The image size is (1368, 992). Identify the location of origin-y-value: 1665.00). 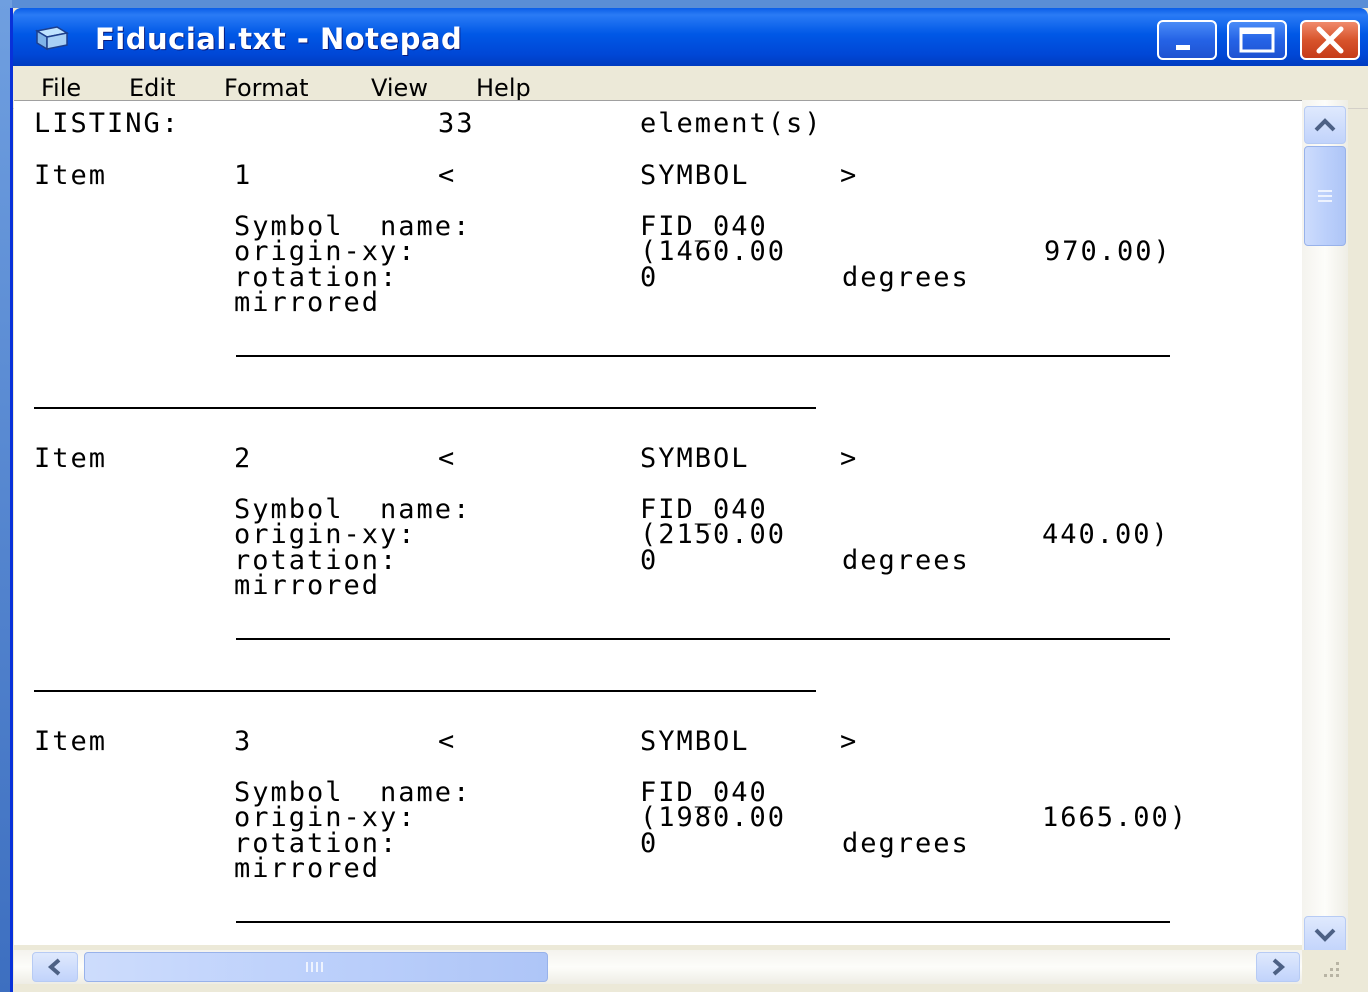
(1115, 817).